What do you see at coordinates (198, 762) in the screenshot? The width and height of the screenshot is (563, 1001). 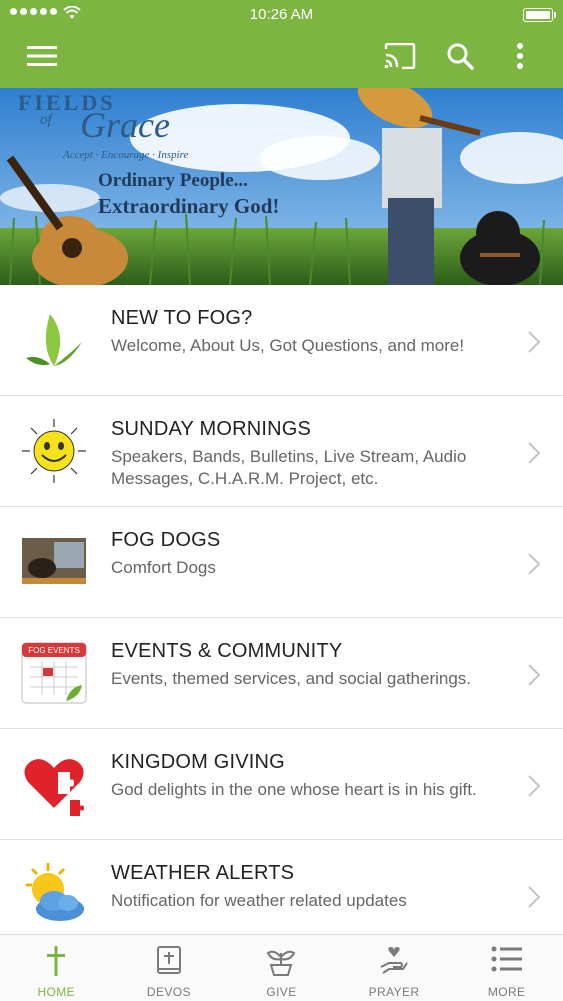 I see `item-title: KINGDOM GIVING` at bounding box center [198, 762].